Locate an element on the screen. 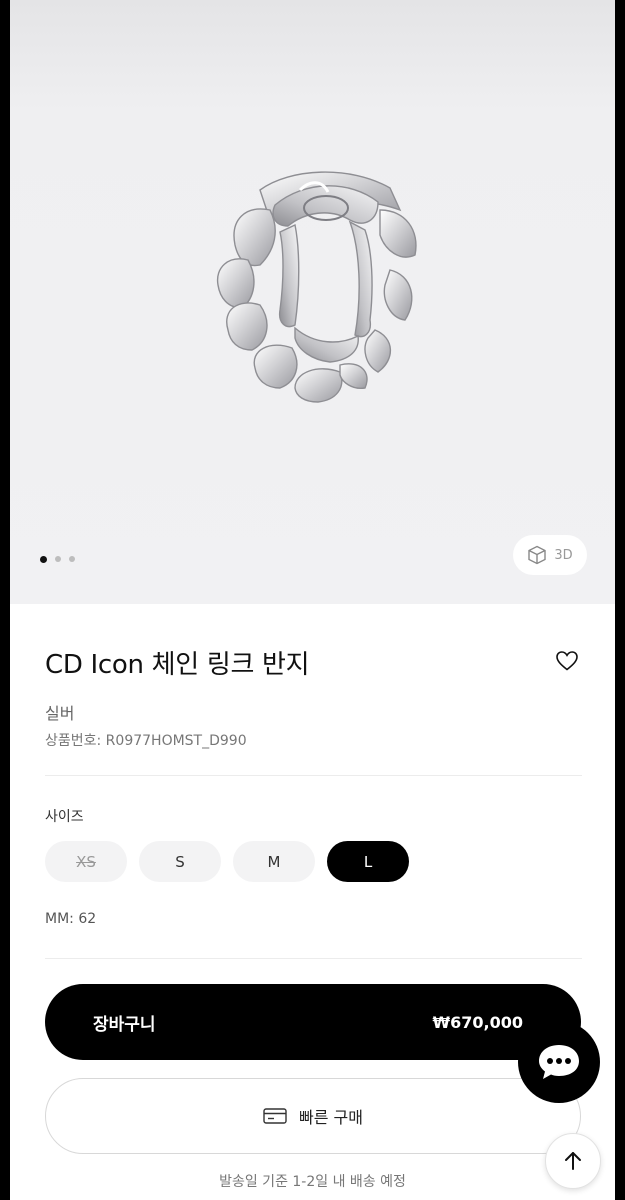  view-3d-button: 3D is located at coordinates (550, 555).